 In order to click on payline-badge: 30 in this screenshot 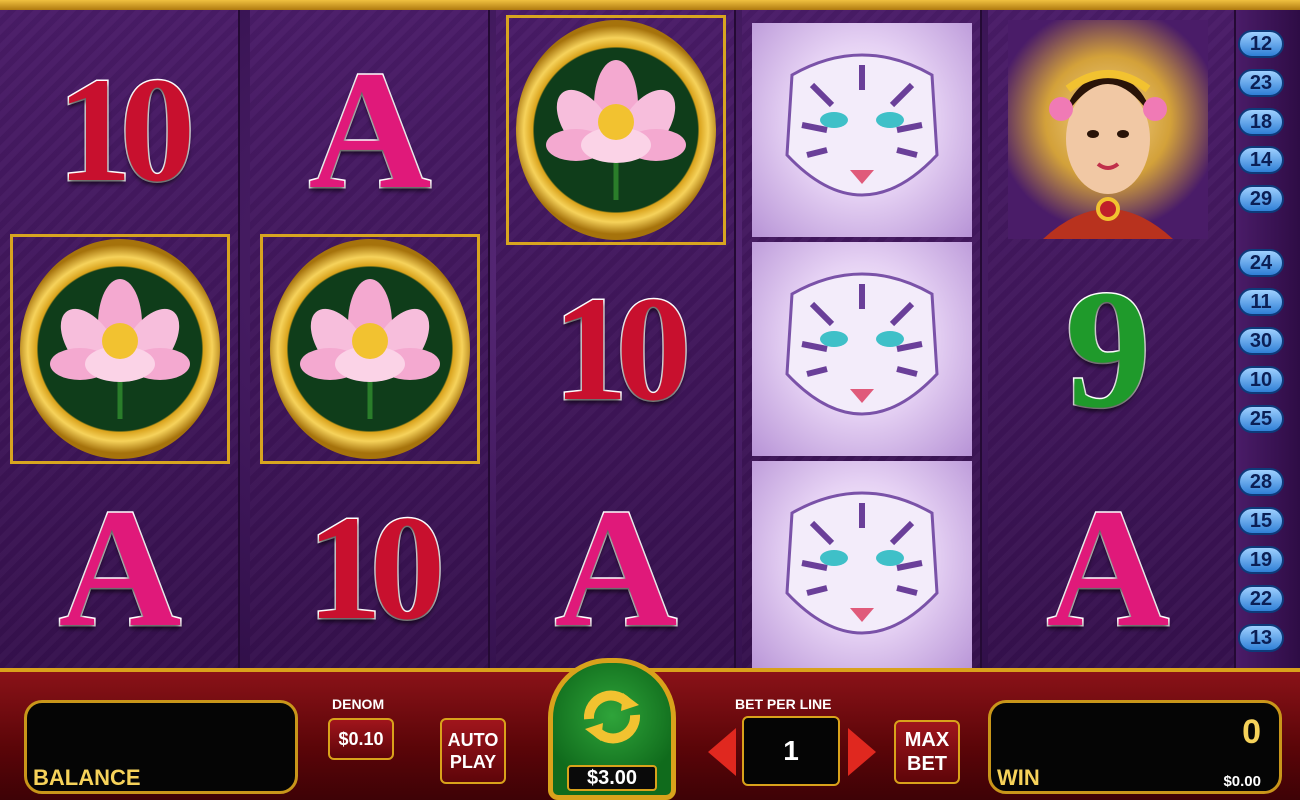, I will do `click(1261, 341)`.